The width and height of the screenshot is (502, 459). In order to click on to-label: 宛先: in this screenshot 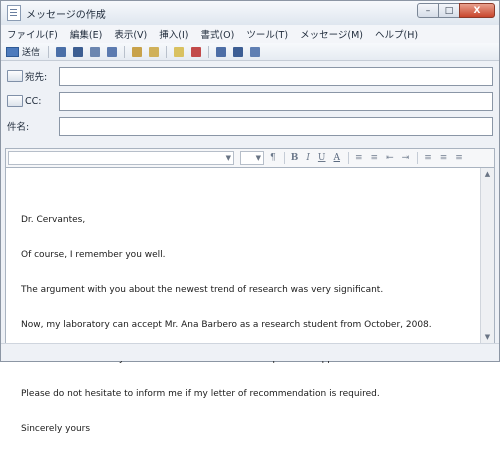, I will do `click(36, 77)`.